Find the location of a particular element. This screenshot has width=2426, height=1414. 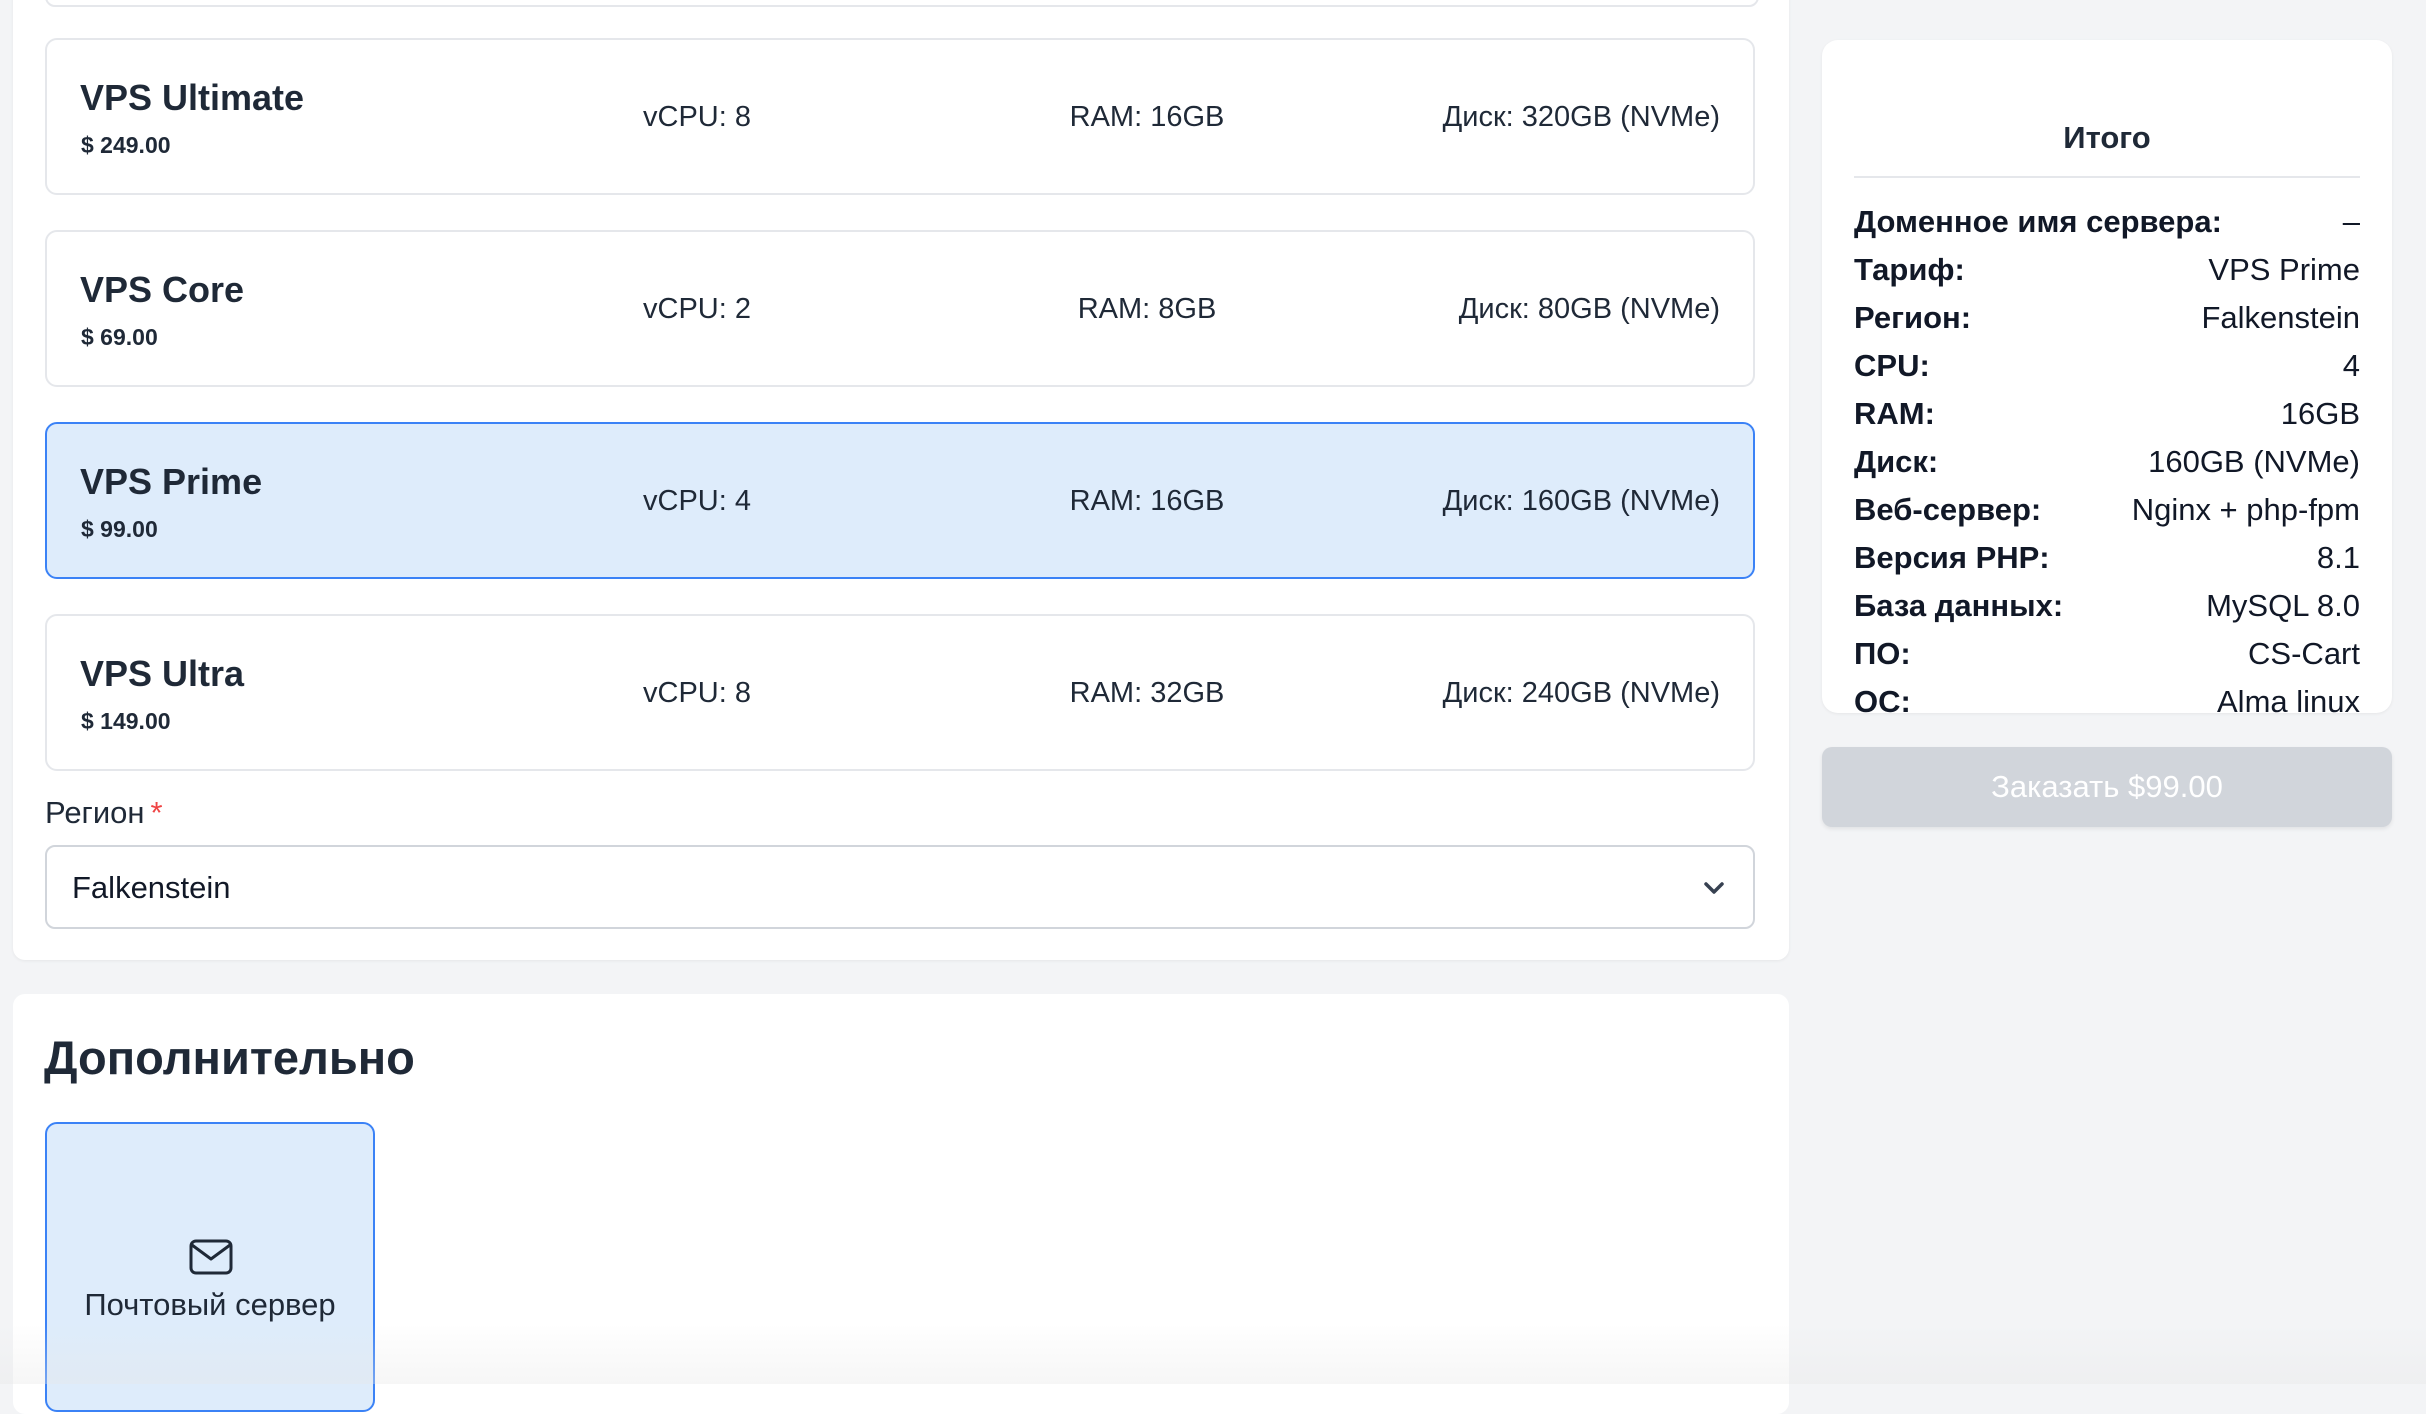

summary-row-database: База данных: MySQL 8.0 is located at coordinates (2107, 606).